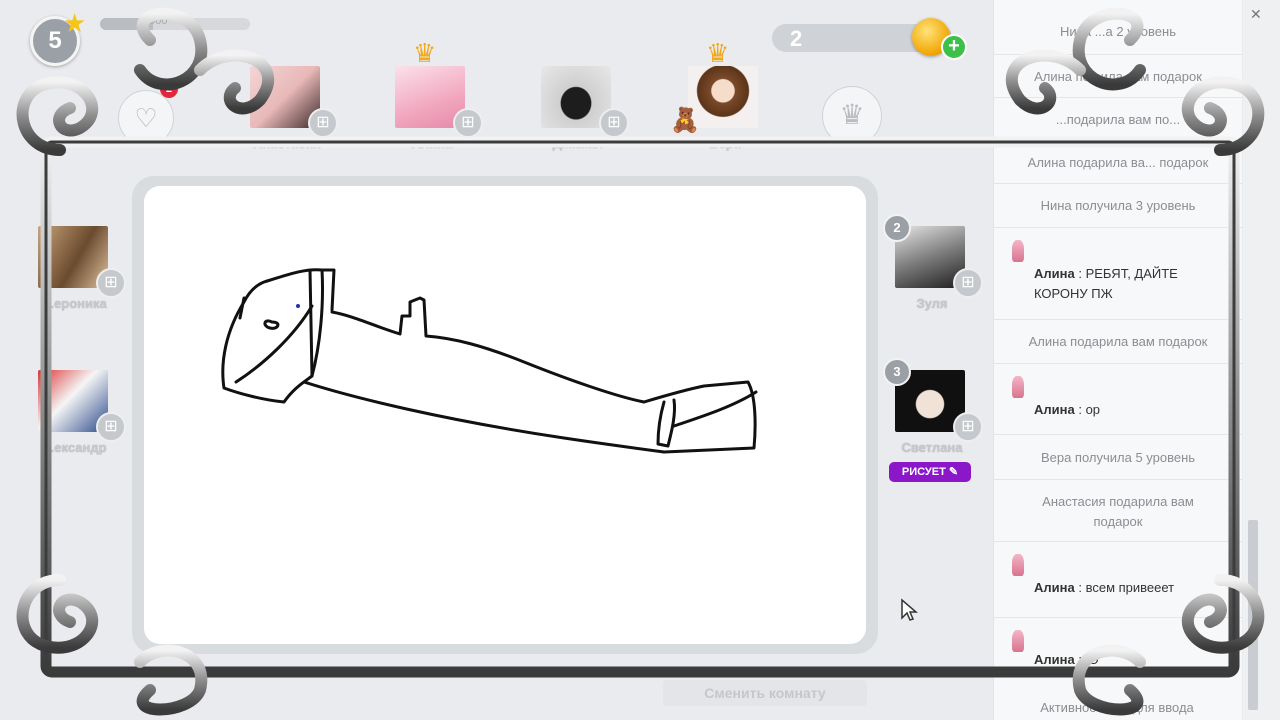 Image resolution: width=1280 pixels, height=720 pixels. I want to click on crown-button: ♛, so click(852, 116).